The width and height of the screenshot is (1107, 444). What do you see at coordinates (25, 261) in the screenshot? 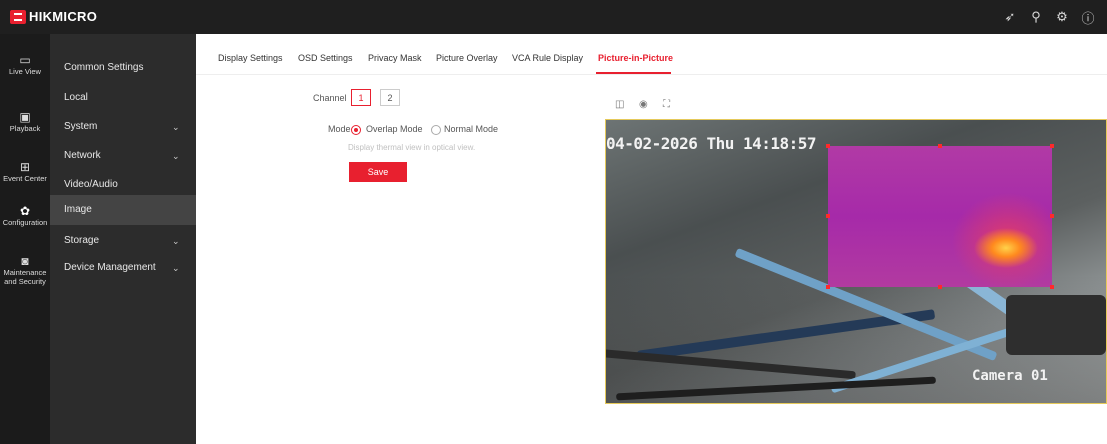
I see `shield-icon: ◙` at bounding box center [25, 261].